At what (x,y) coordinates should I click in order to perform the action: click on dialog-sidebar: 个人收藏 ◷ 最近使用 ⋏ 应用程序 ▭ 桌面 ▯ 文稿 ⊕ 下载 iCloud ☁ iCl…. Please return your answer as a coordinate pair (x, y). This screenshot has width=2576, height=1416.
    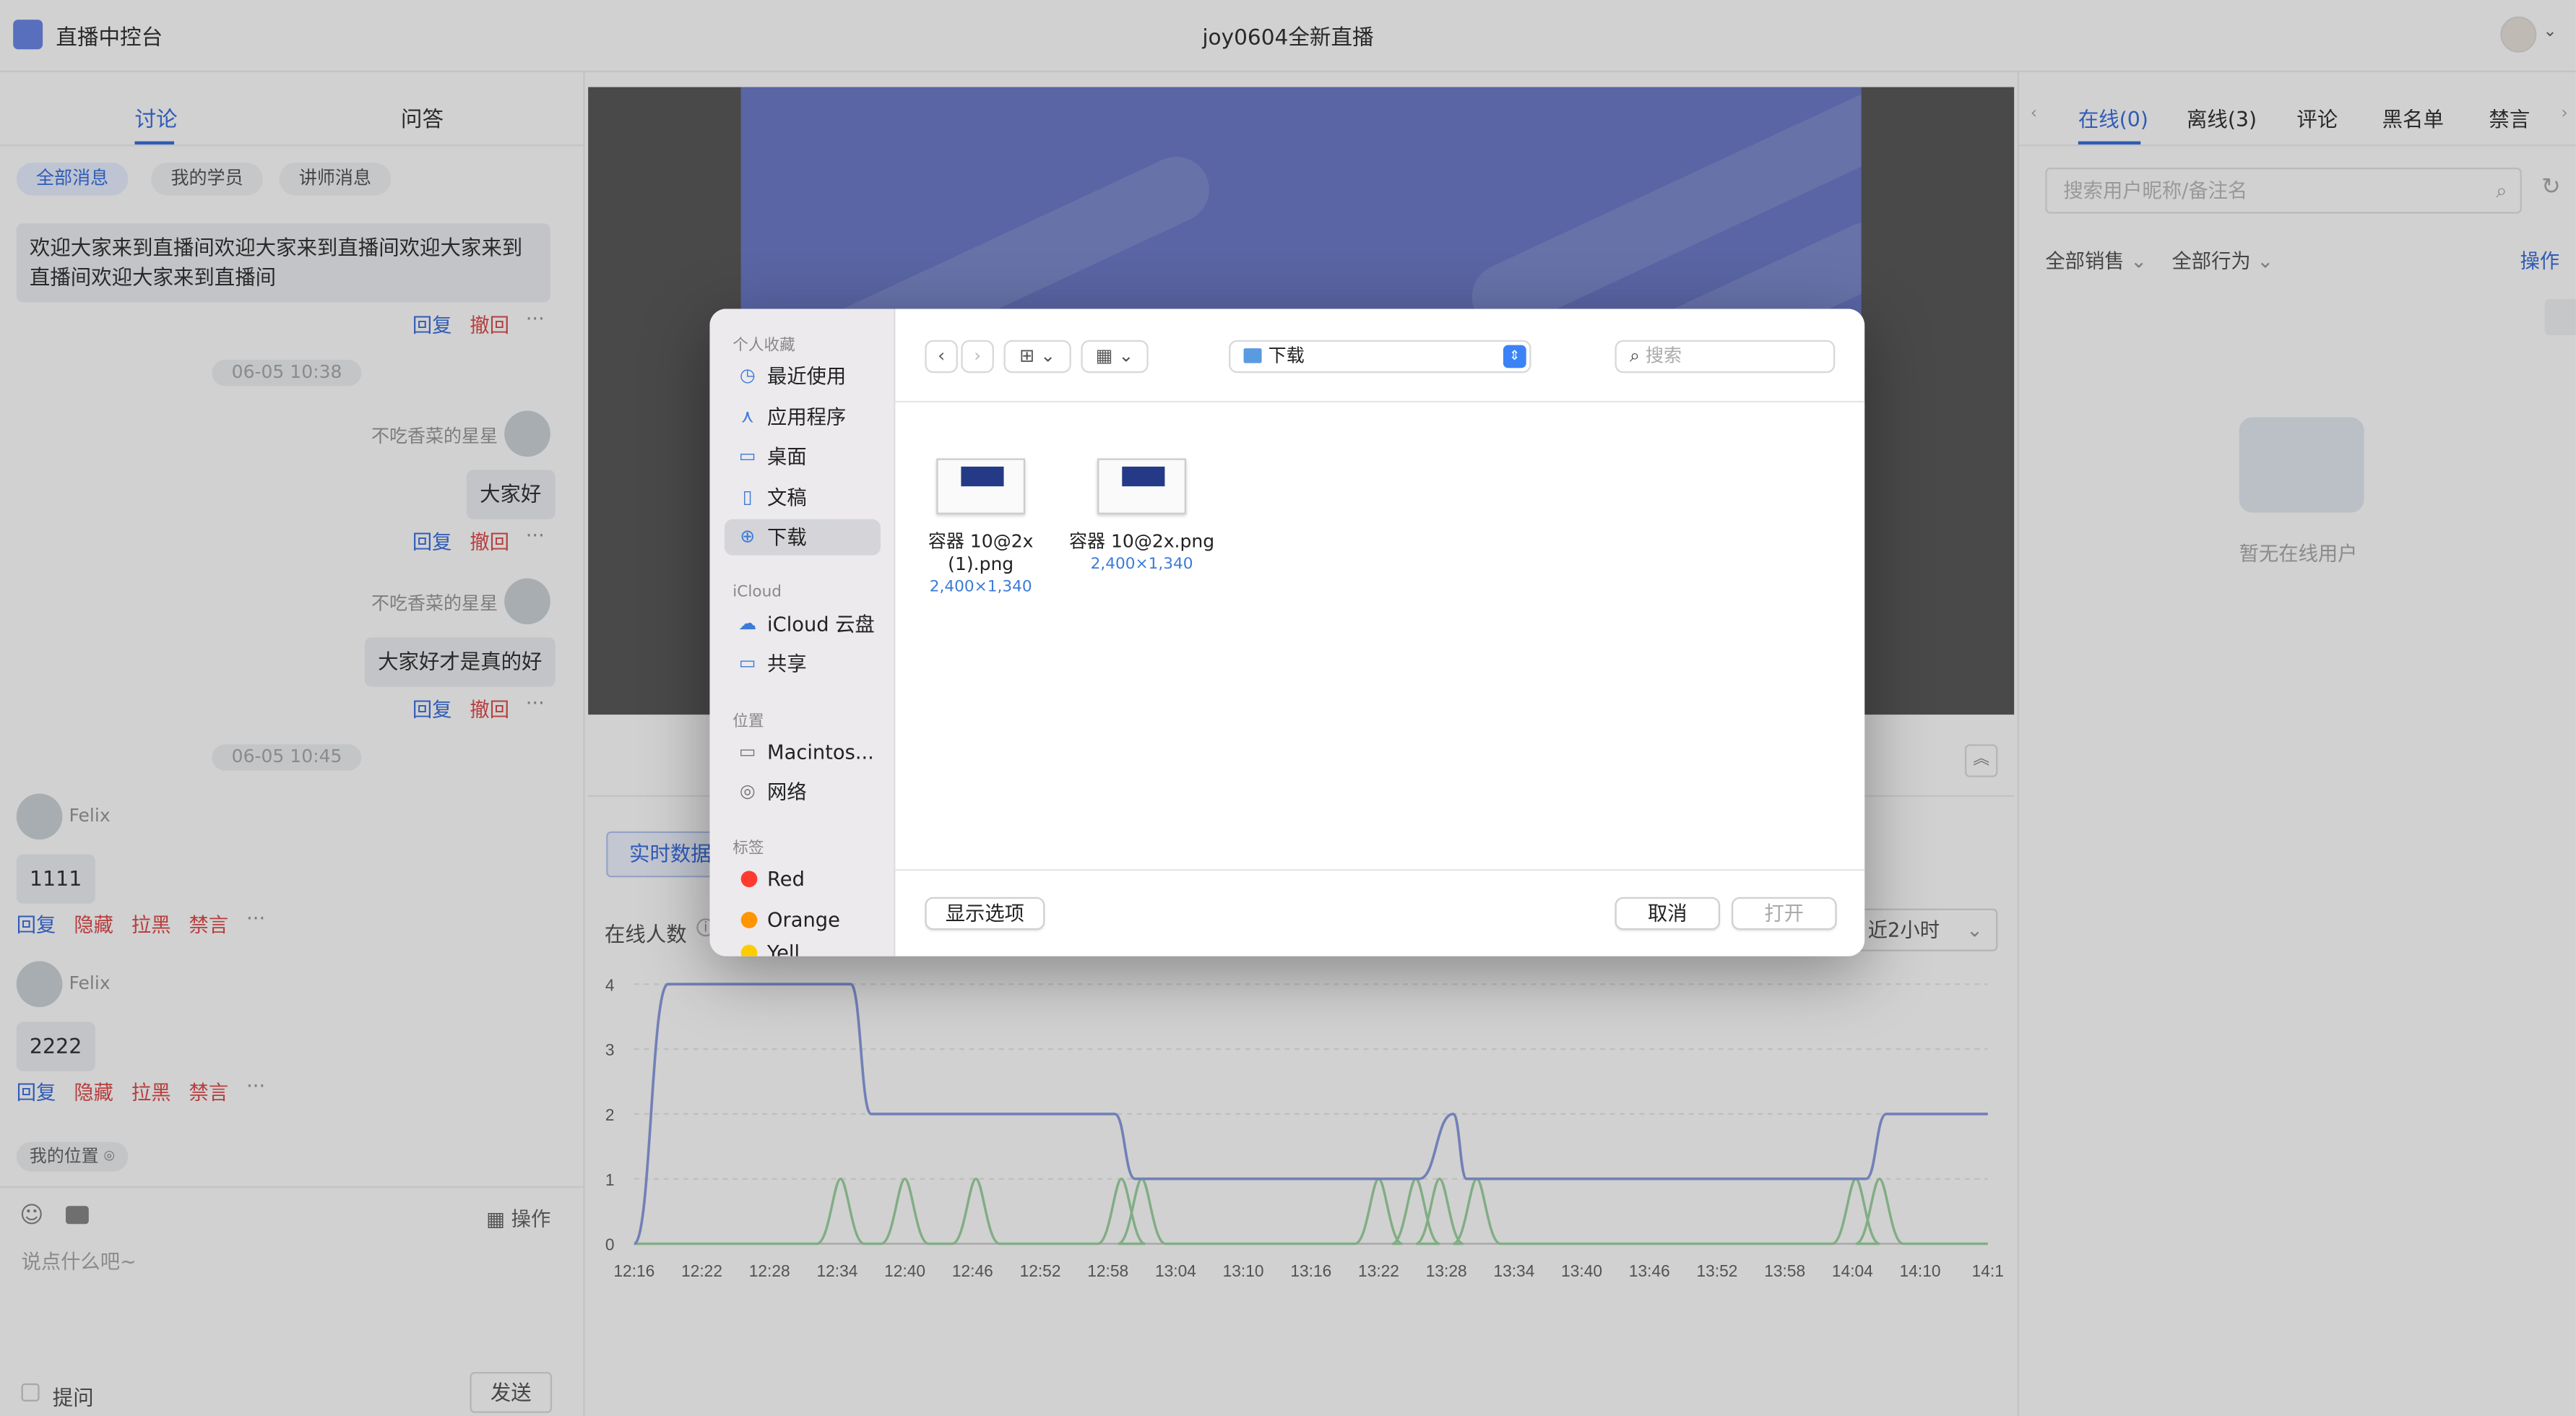
    Looking at the image, I should click on (802, 632).